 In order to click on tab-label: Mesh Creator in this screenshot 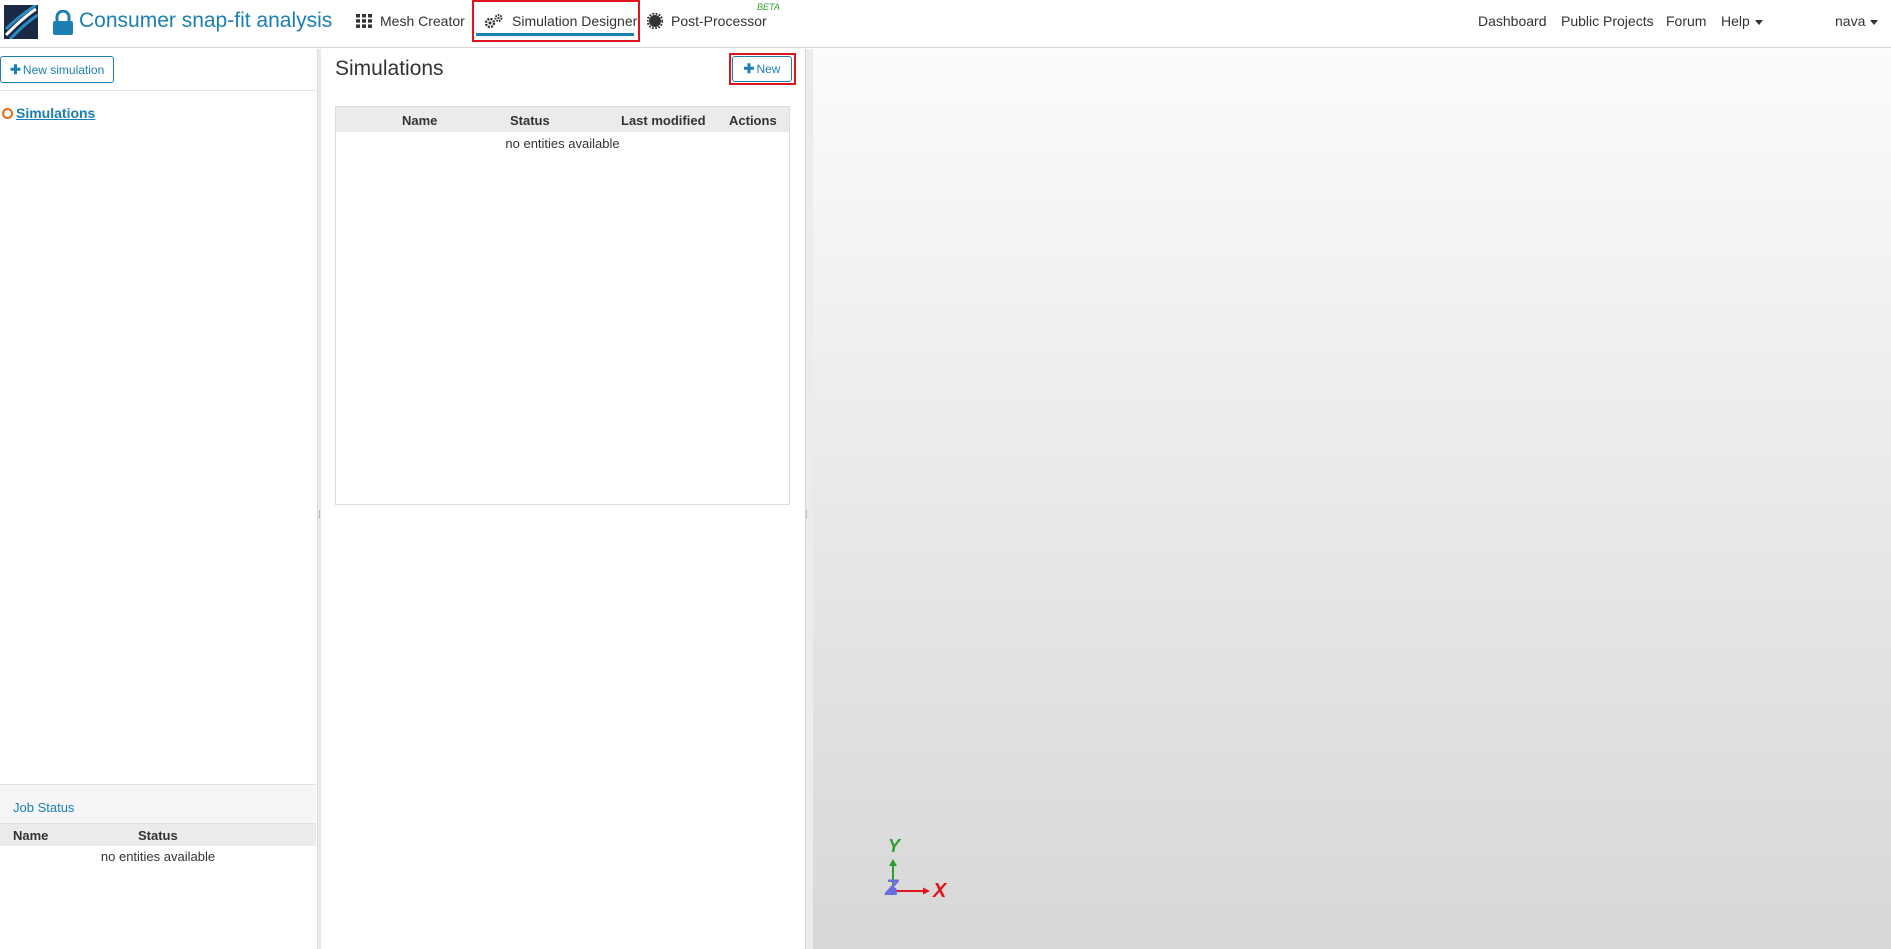, I will do `click(422, 21)`.